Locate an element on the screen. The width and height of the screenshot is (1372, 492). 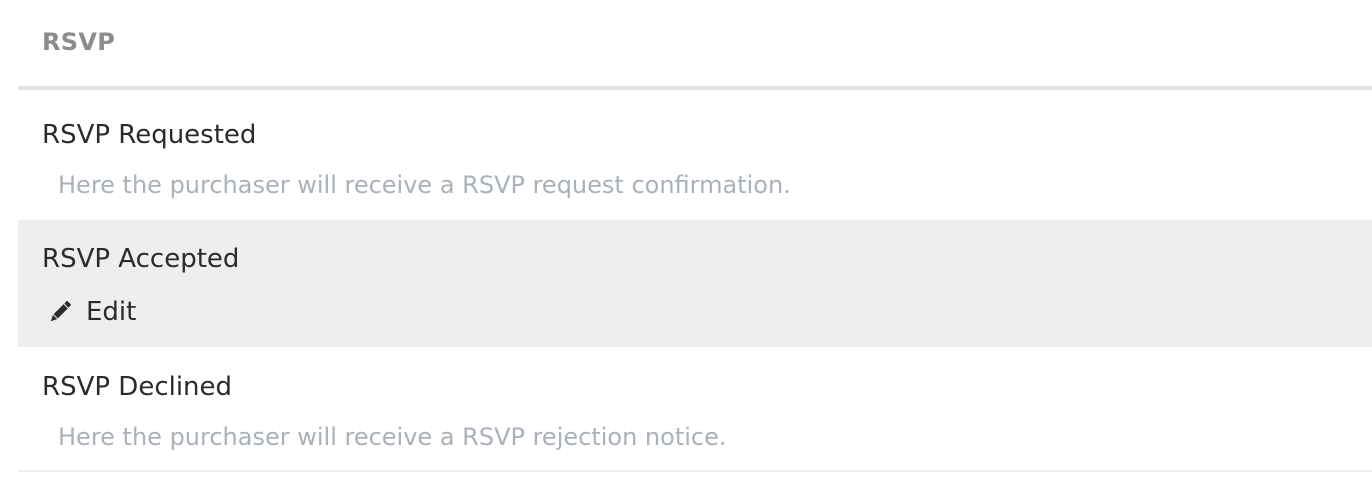
panel-title: RSVP is located at coordinates (79, 42).